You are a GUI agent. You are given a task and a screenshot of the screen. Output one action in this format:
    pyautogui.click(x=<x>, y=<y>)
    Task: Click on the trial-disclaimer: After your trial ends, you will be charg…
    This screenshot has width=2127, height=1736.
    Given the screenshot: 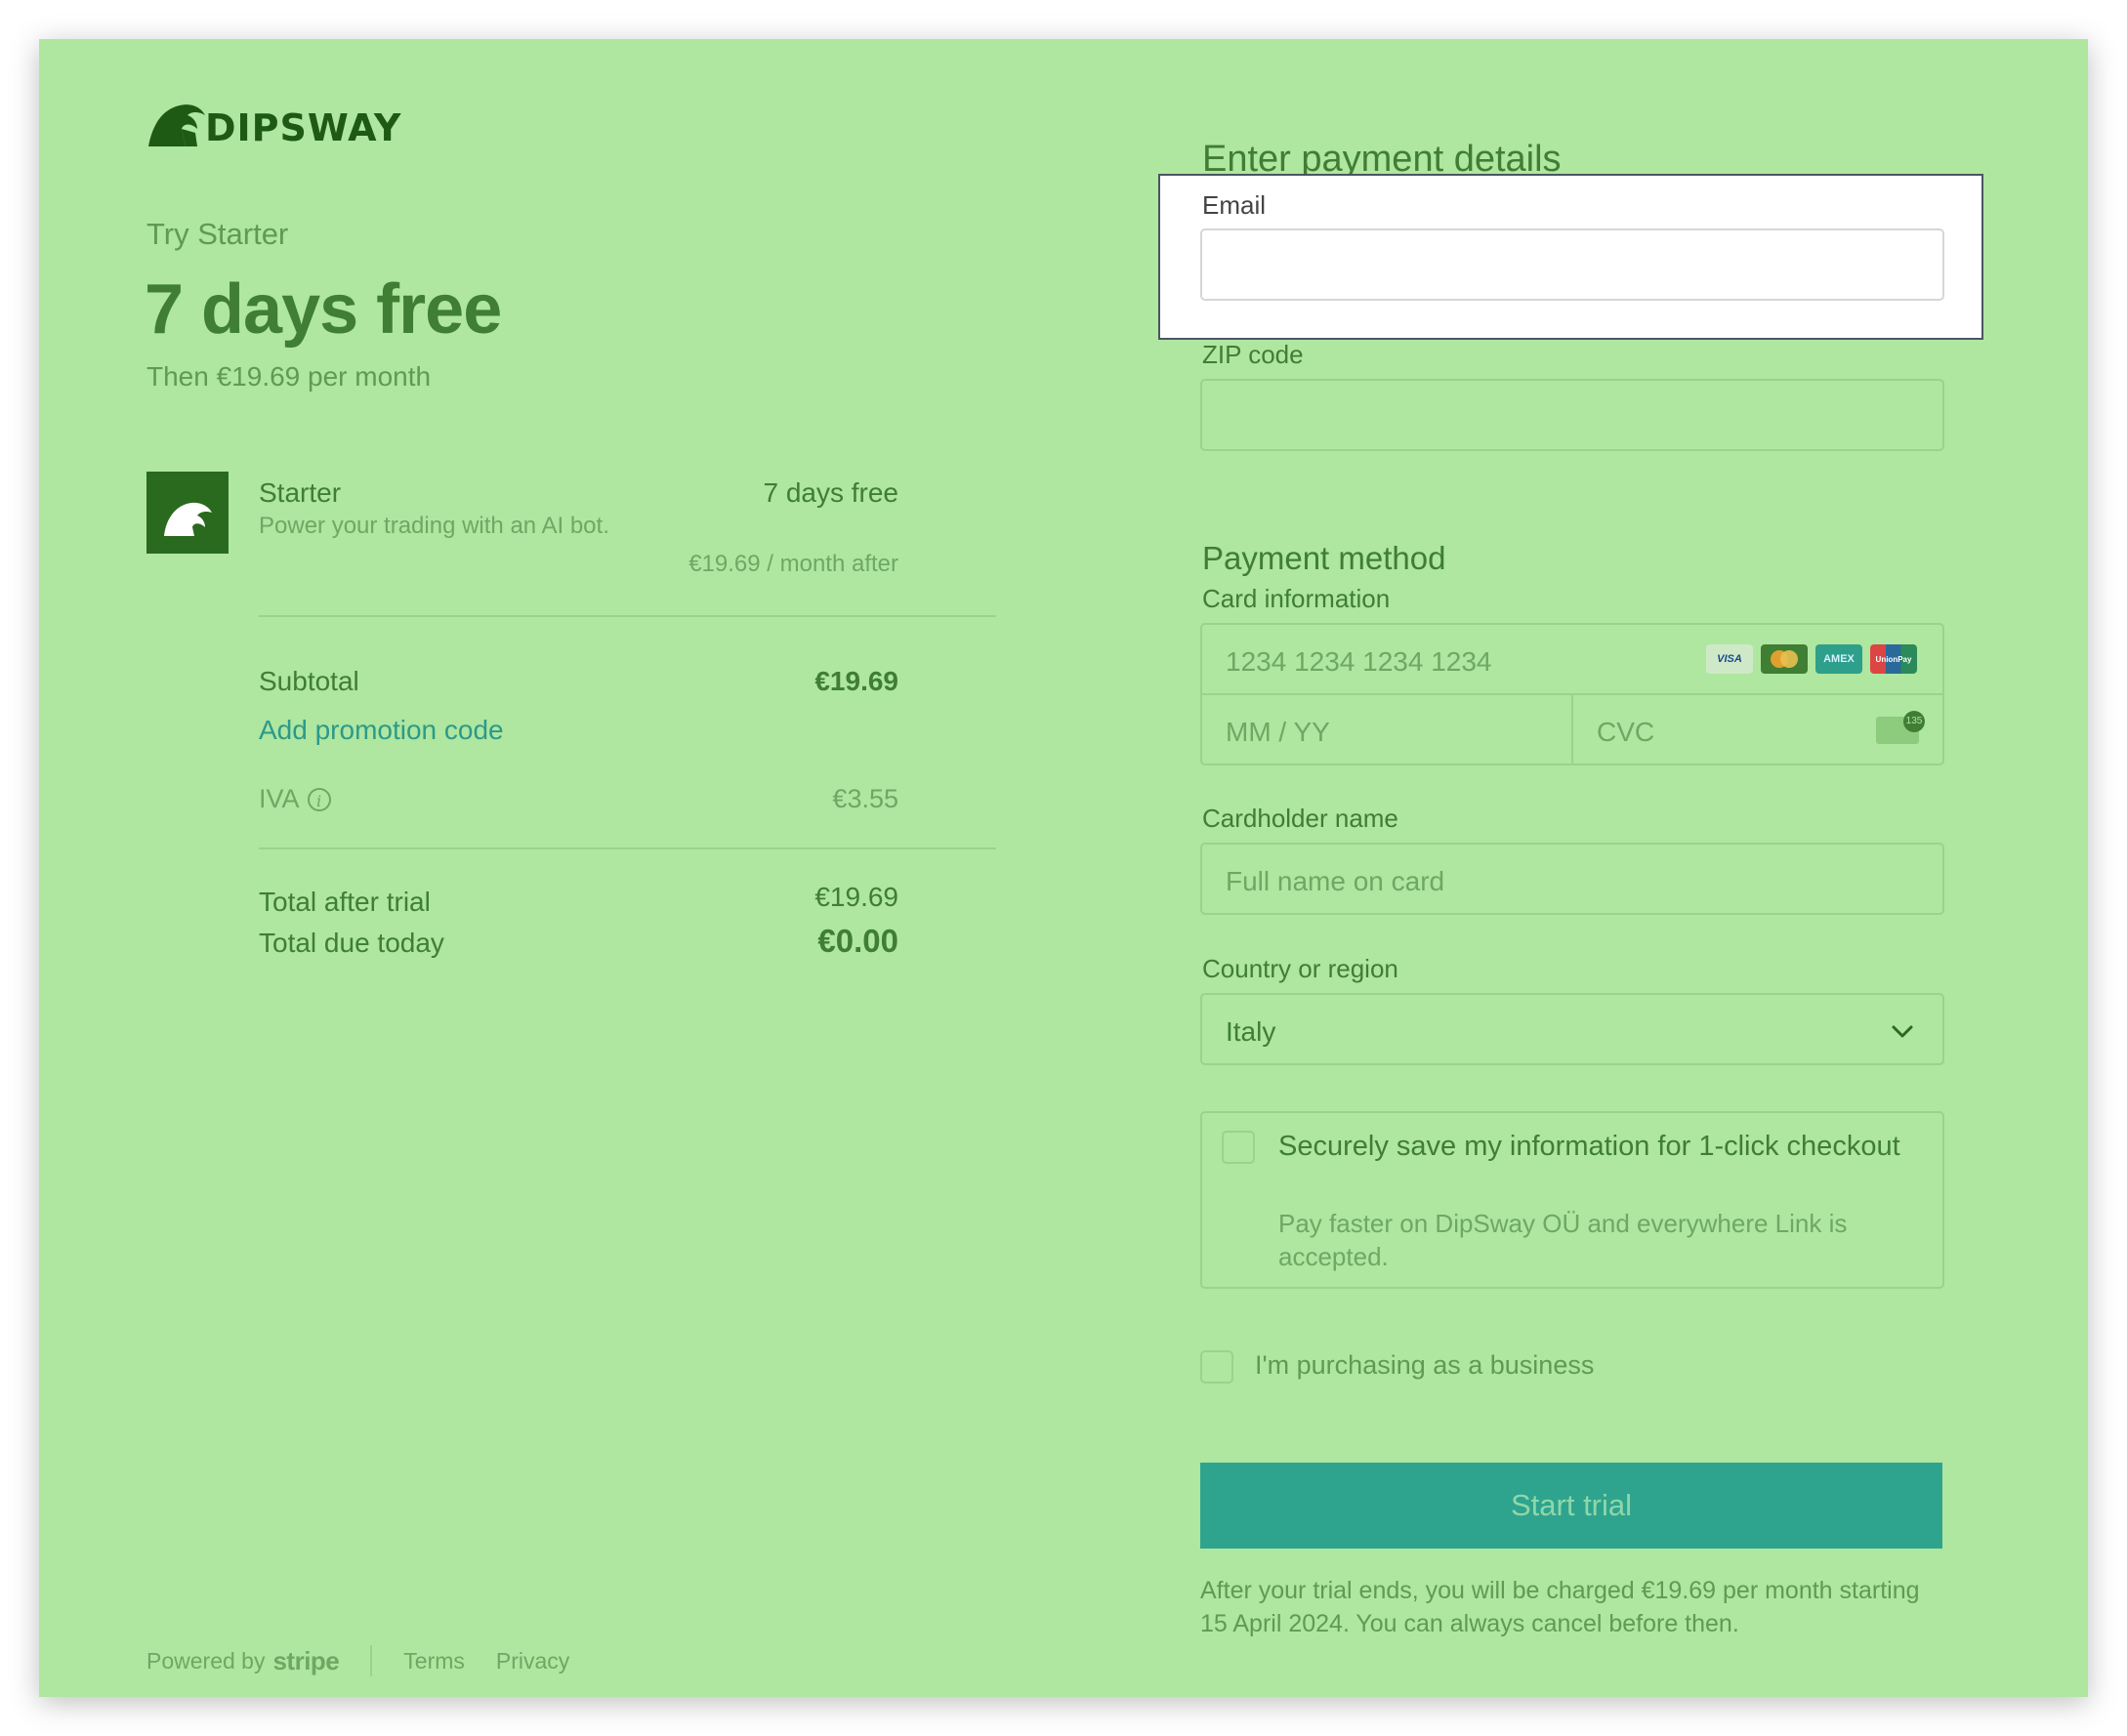 What is the action you would take?
    pyautogui.click(x=1560, y=1607)
    